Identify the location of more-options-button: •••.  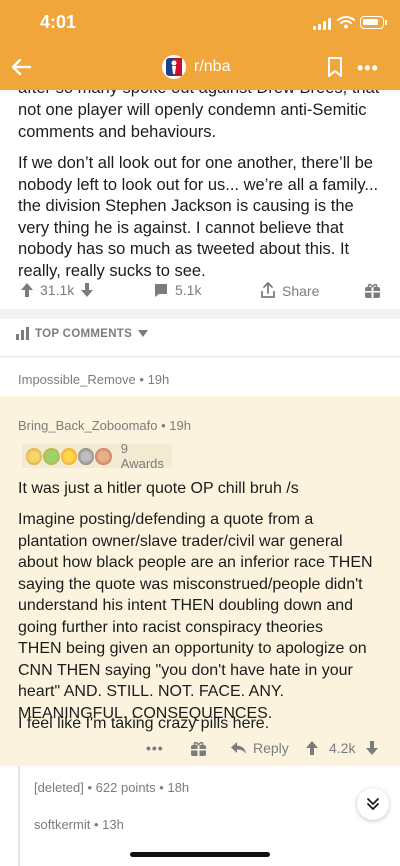
(368, 68).